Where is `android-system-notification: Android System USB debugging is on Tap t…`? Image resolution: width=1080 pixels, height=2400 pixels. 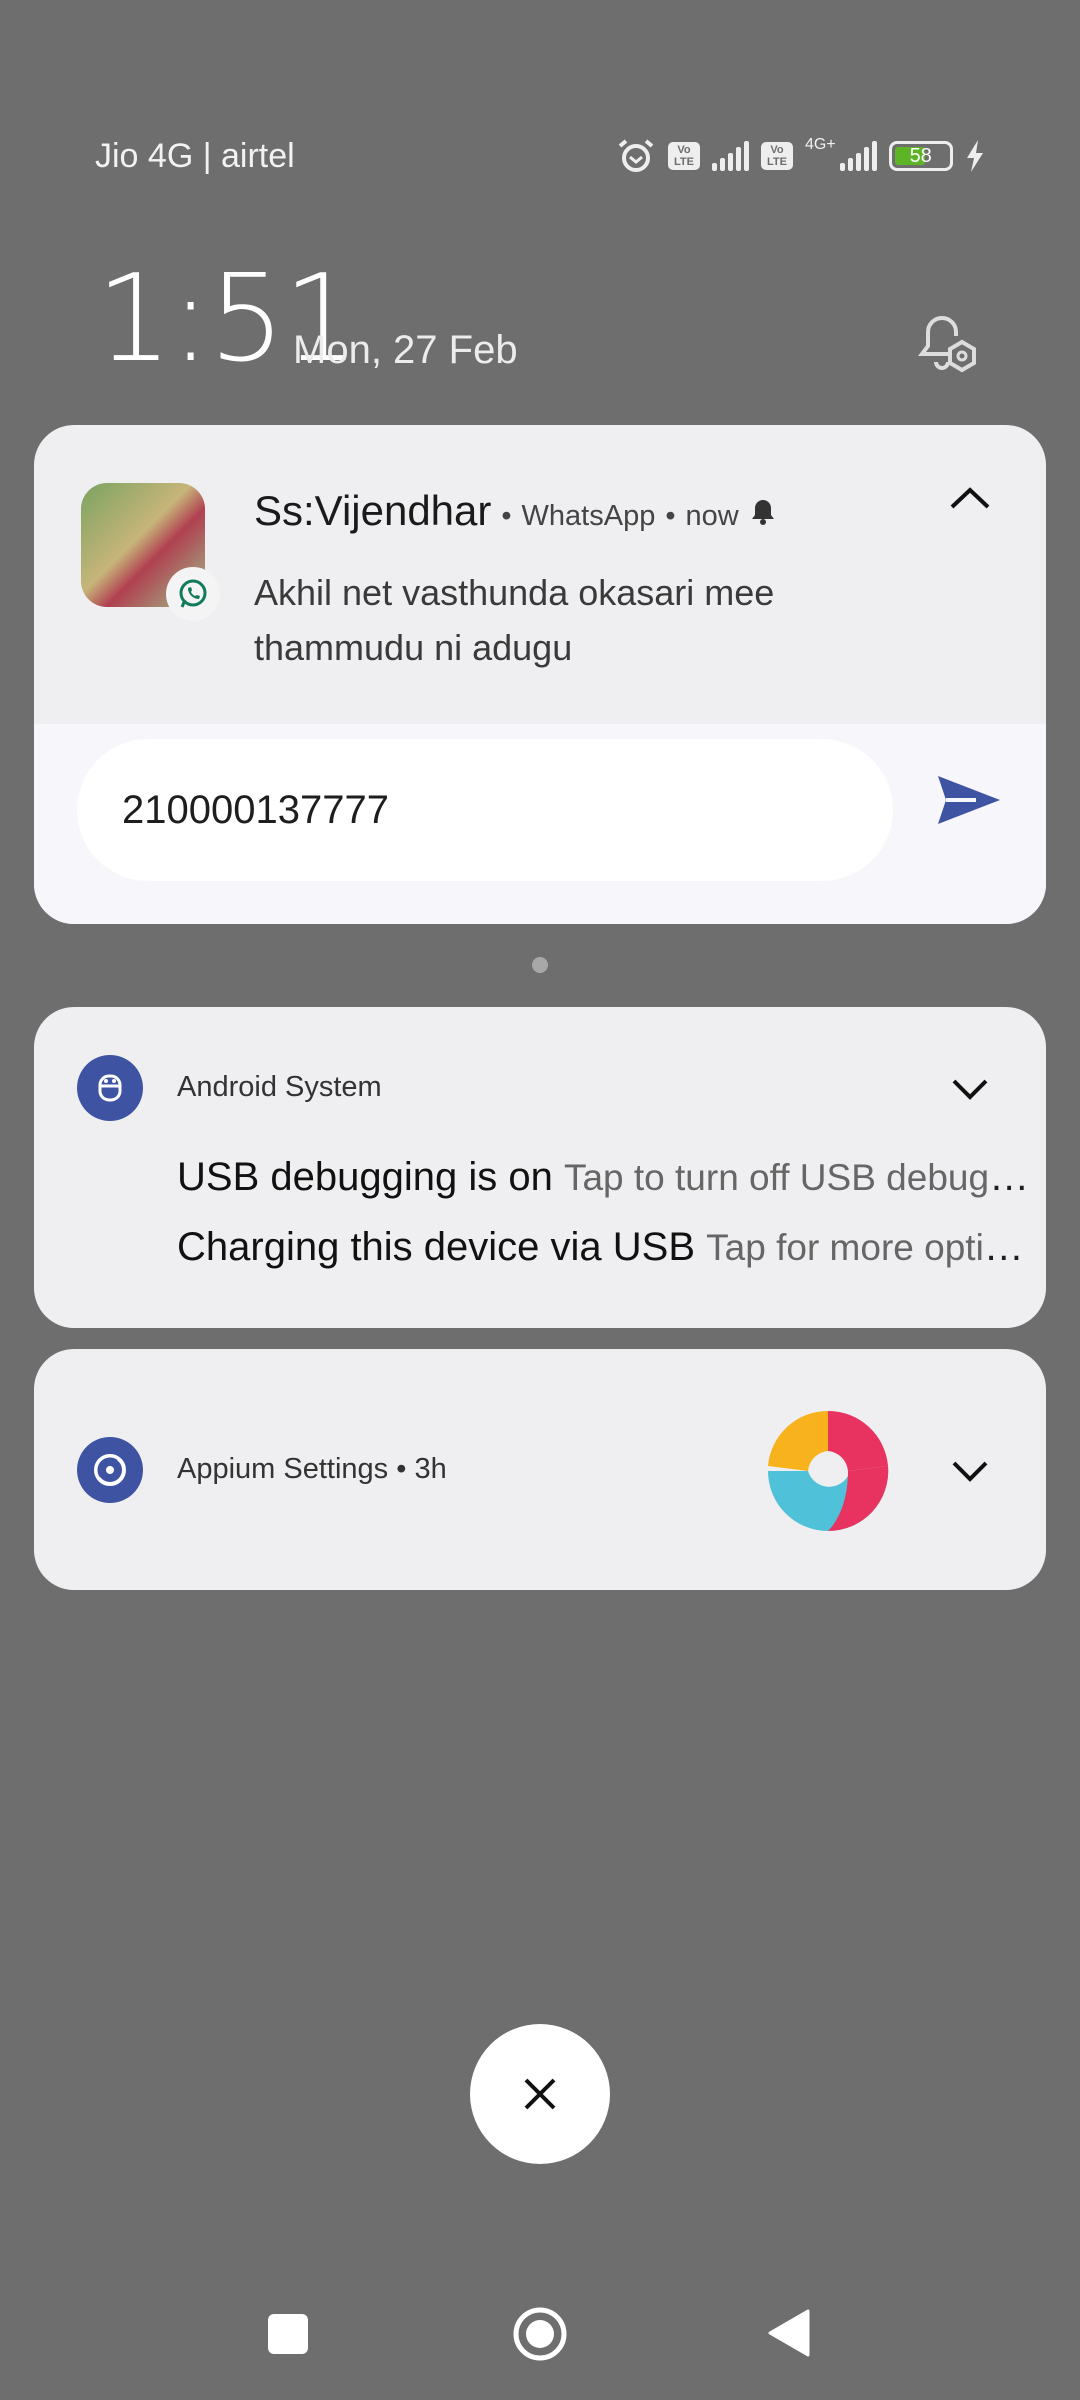 android-system-notification: Android System USB debugging is on Tap t… is located at coordinates (540, 1167).